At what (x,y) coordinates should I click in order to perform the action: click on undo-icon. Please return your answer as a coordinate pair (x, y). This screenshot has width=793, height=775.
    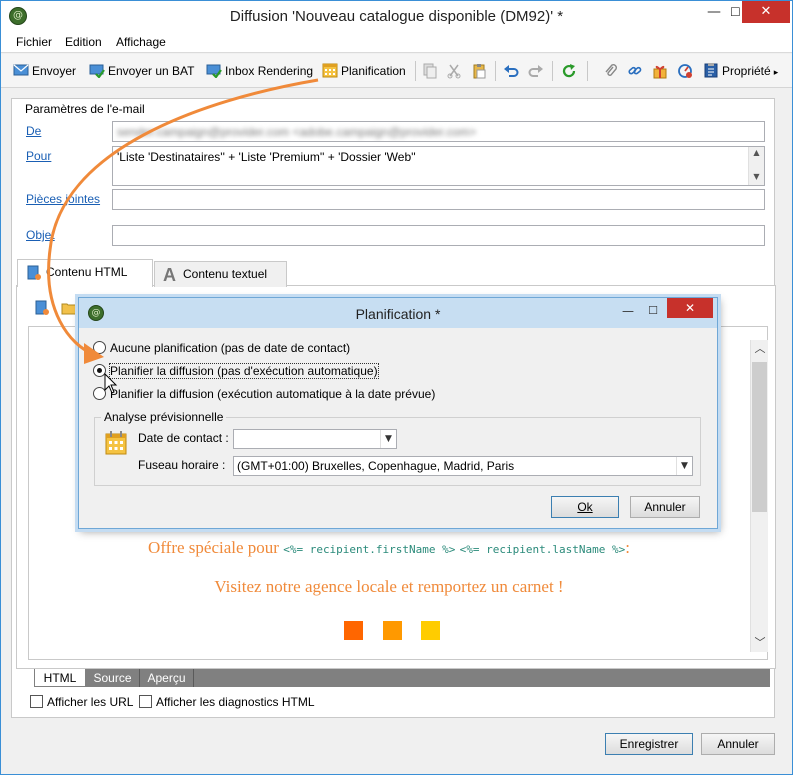
    Looking at the image, I should click on (511, 71).